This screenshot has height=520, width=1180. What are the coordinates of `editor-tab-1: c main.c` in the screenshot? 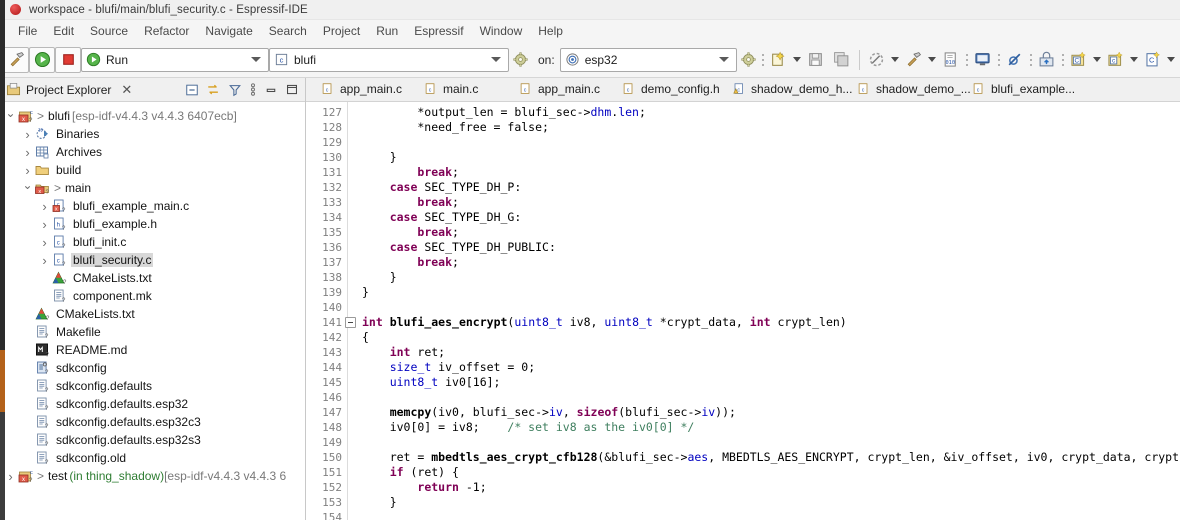 It's located at (460, 89).